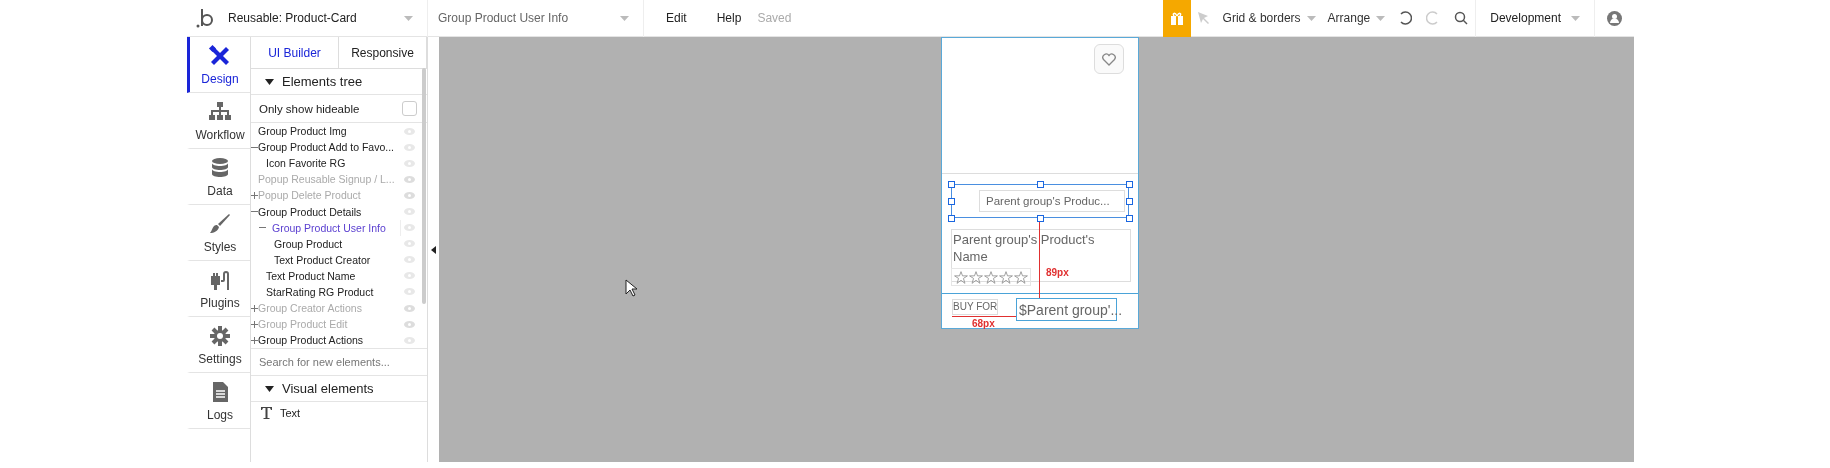 This screenshot has width=1830, height=468. What do you see at coordinates (220, 223) in the screenshot?
I see `brush-icon` at bounding box center [220, 223].